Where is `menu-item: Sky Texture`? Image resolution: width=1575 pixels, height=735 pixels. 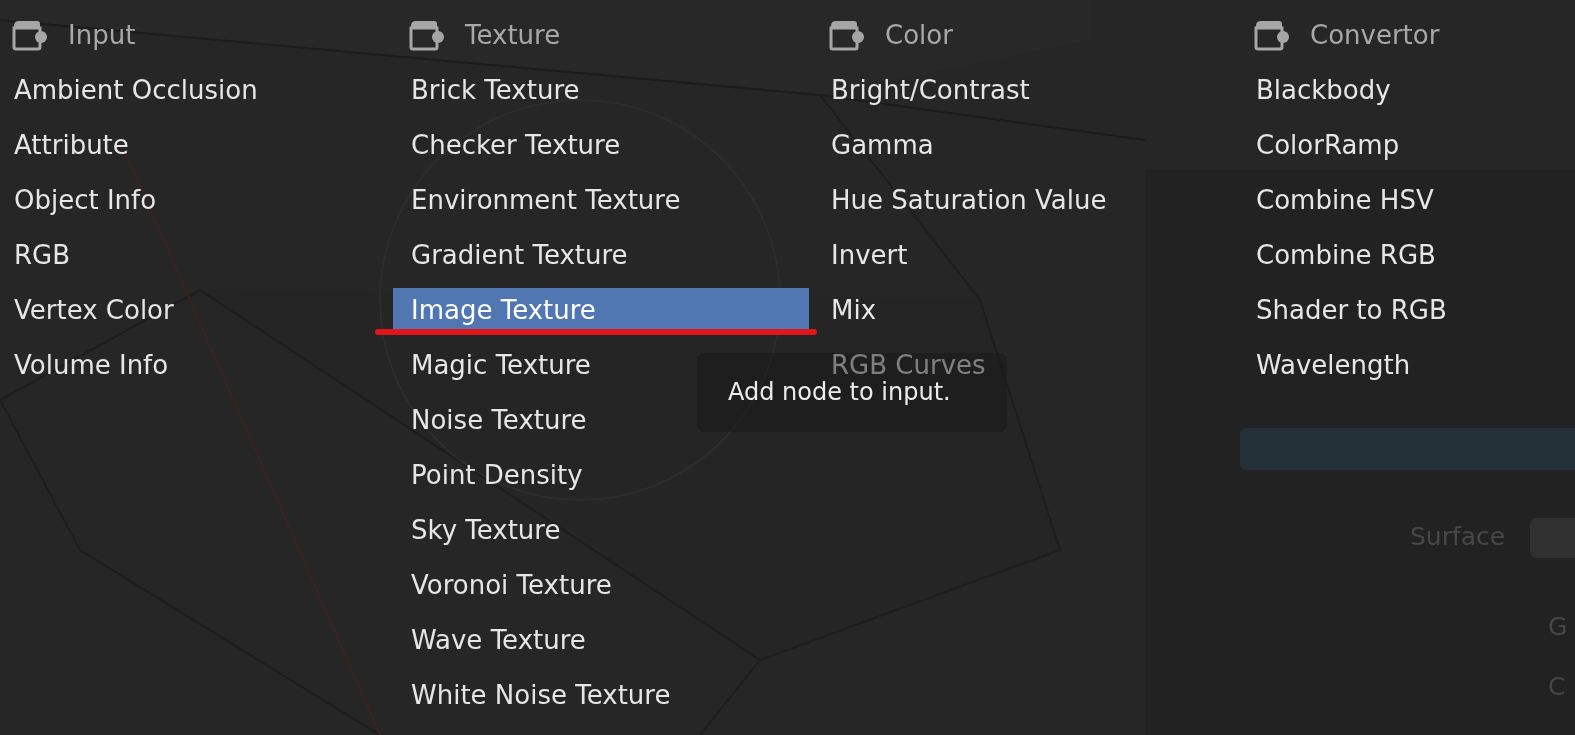
menu-item: Sky Texture is located at coordinates (601, 530).